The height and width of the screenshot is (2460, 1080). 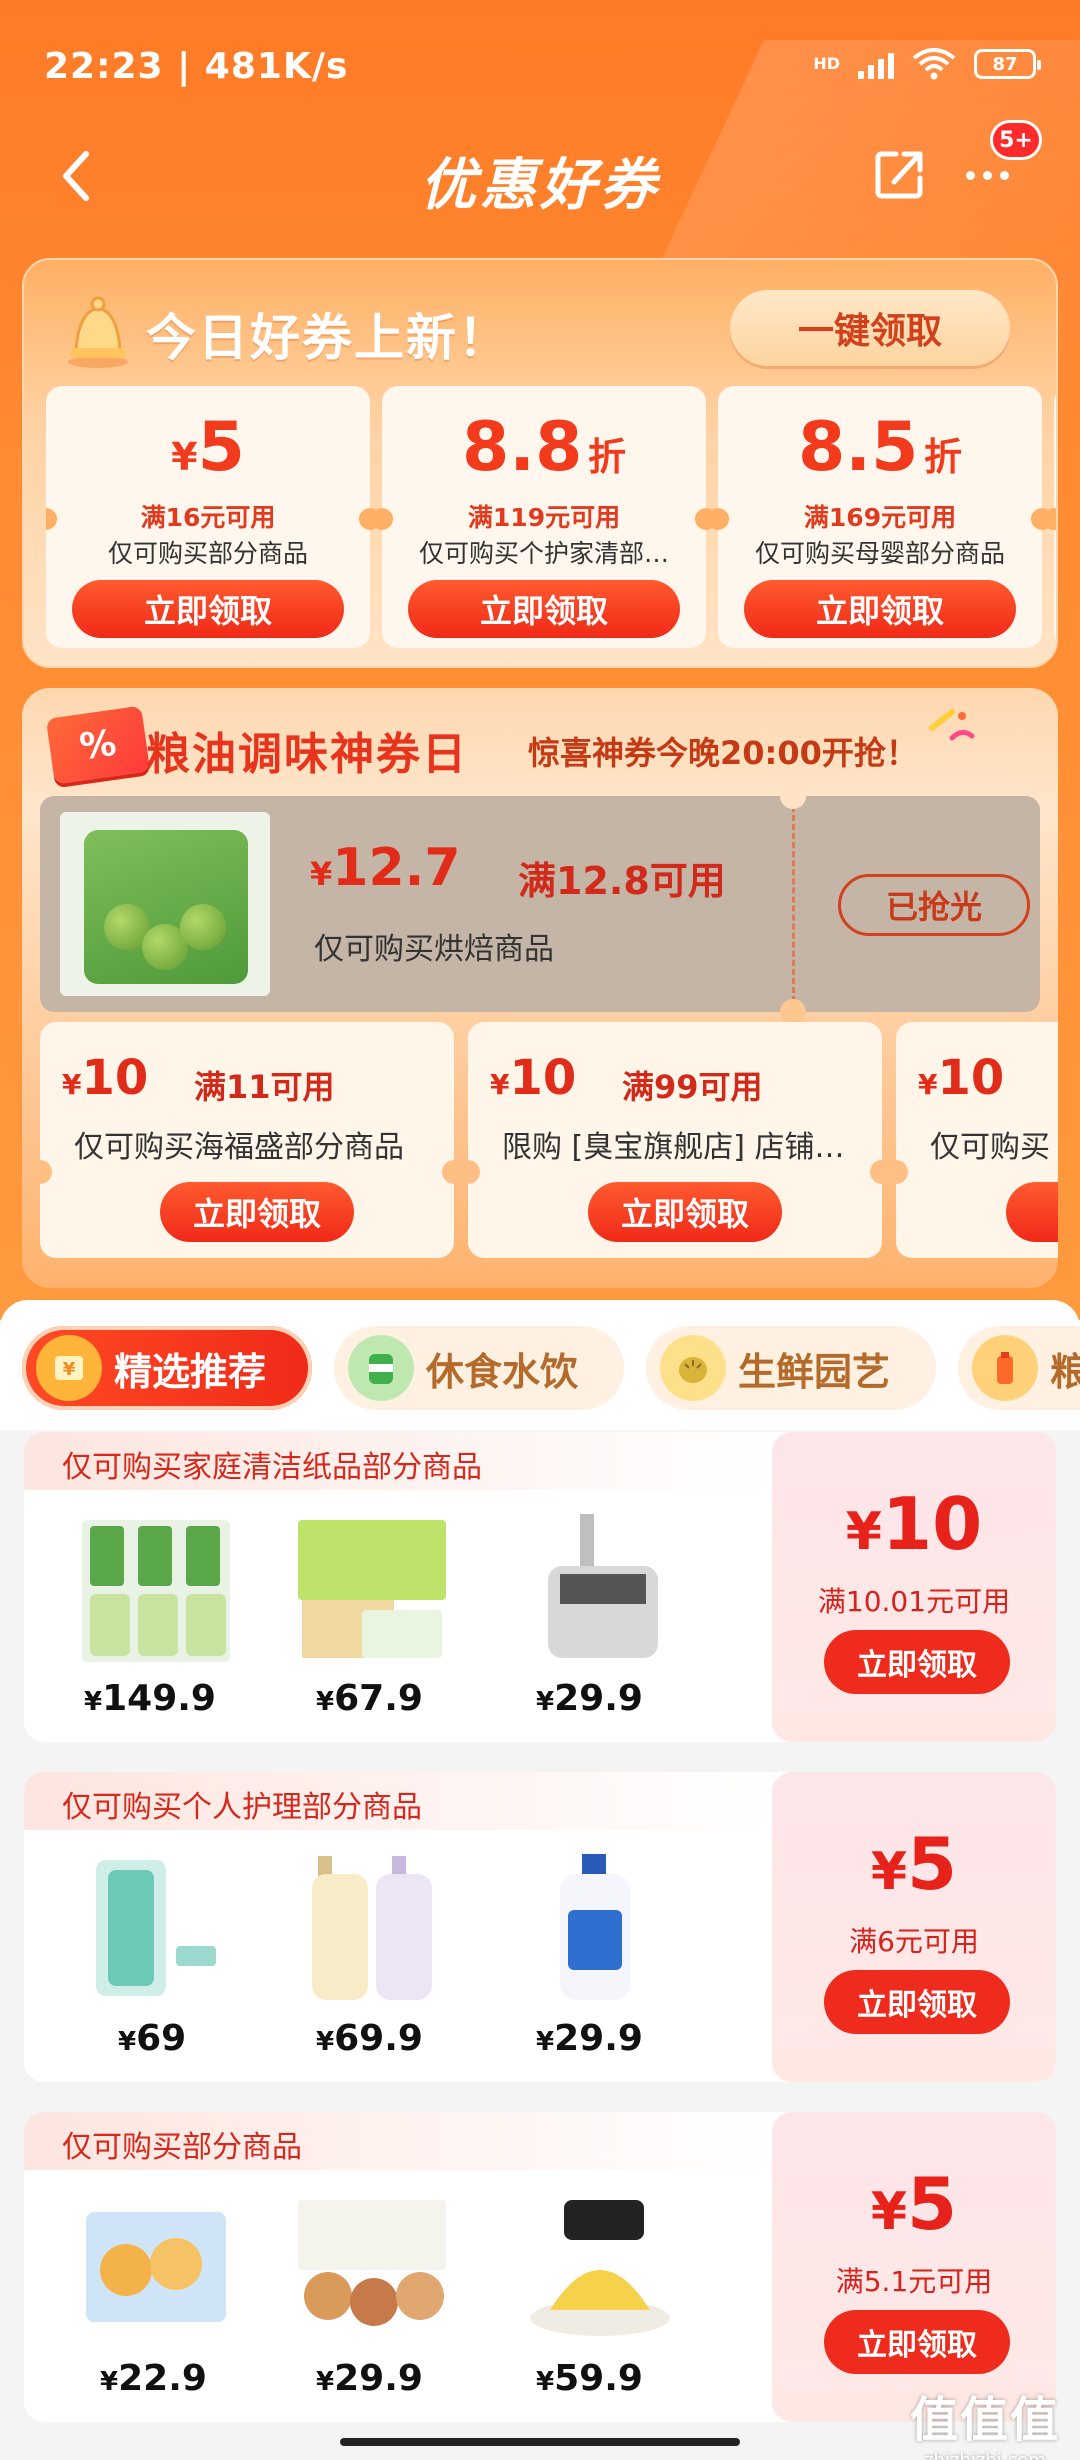 What do you see at coordinates (502, 1371) in the screenshot?
I see `tab-label: 休食水饮` at bounding box center [502, 1371].